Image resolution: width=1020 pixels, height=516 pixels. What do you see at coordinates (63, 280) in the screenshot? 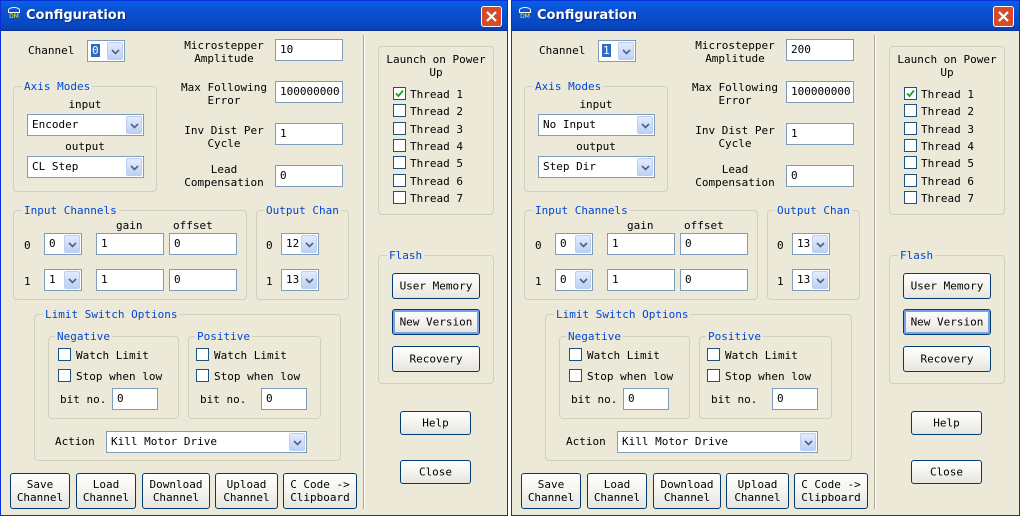
I see `input-row-1-channel-select: 1` at bounding box center [63, 280].